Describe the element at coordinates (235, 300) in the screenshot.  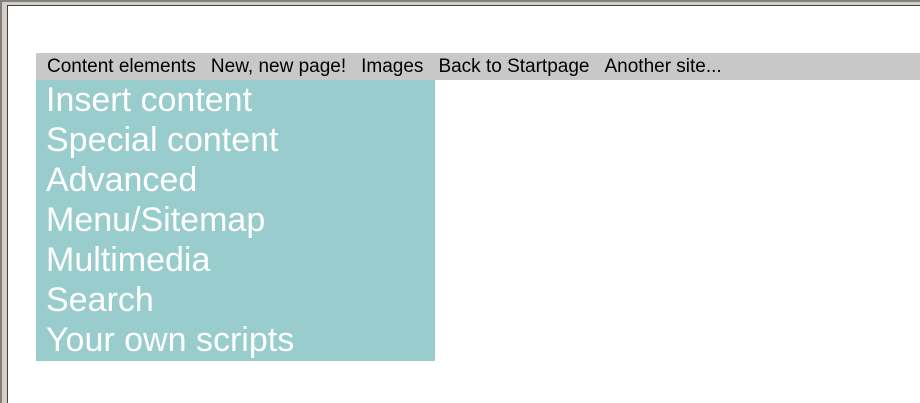
I see `submenu-item-search: Search` at that location.